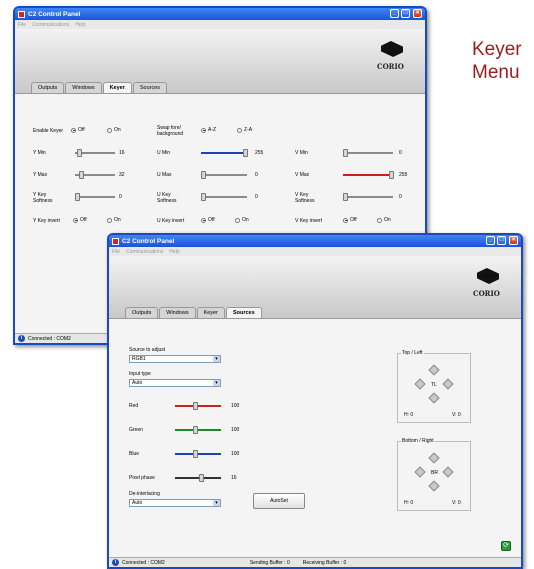 Image resolution: width=534 pixels, height=569 pixels. Describe the element at coordinates (368, 197) in the screenshot. I see `v-key-softness-slider` at that location.